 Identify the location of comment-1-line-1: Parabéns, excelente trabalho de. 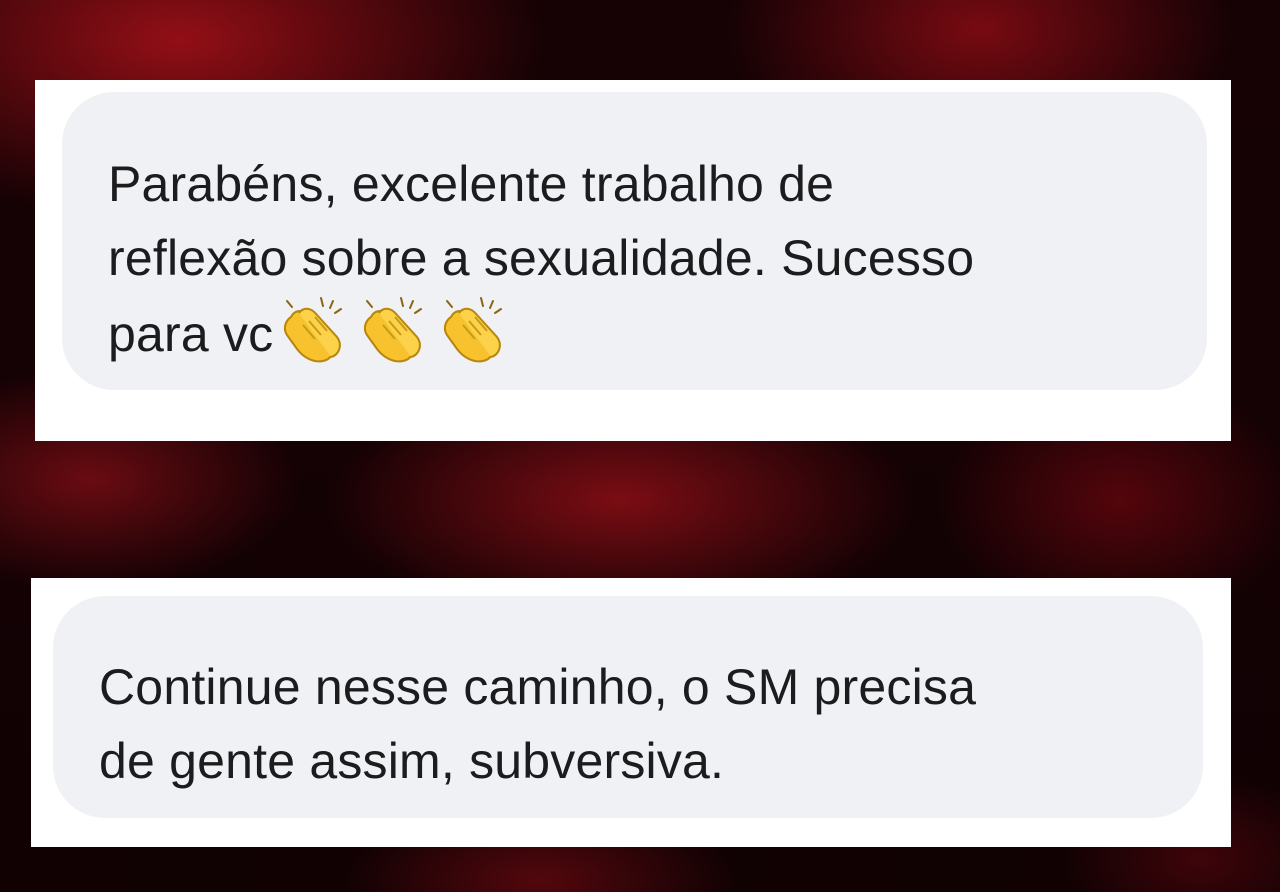
(471, 184).